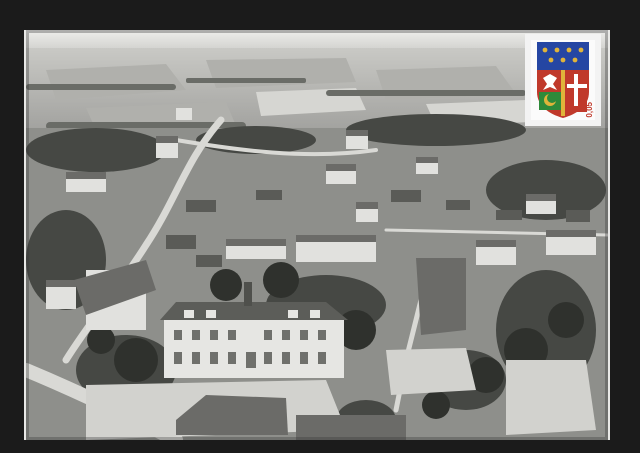  I want to click on postage-stamp: 0,05, so click(563, 80).